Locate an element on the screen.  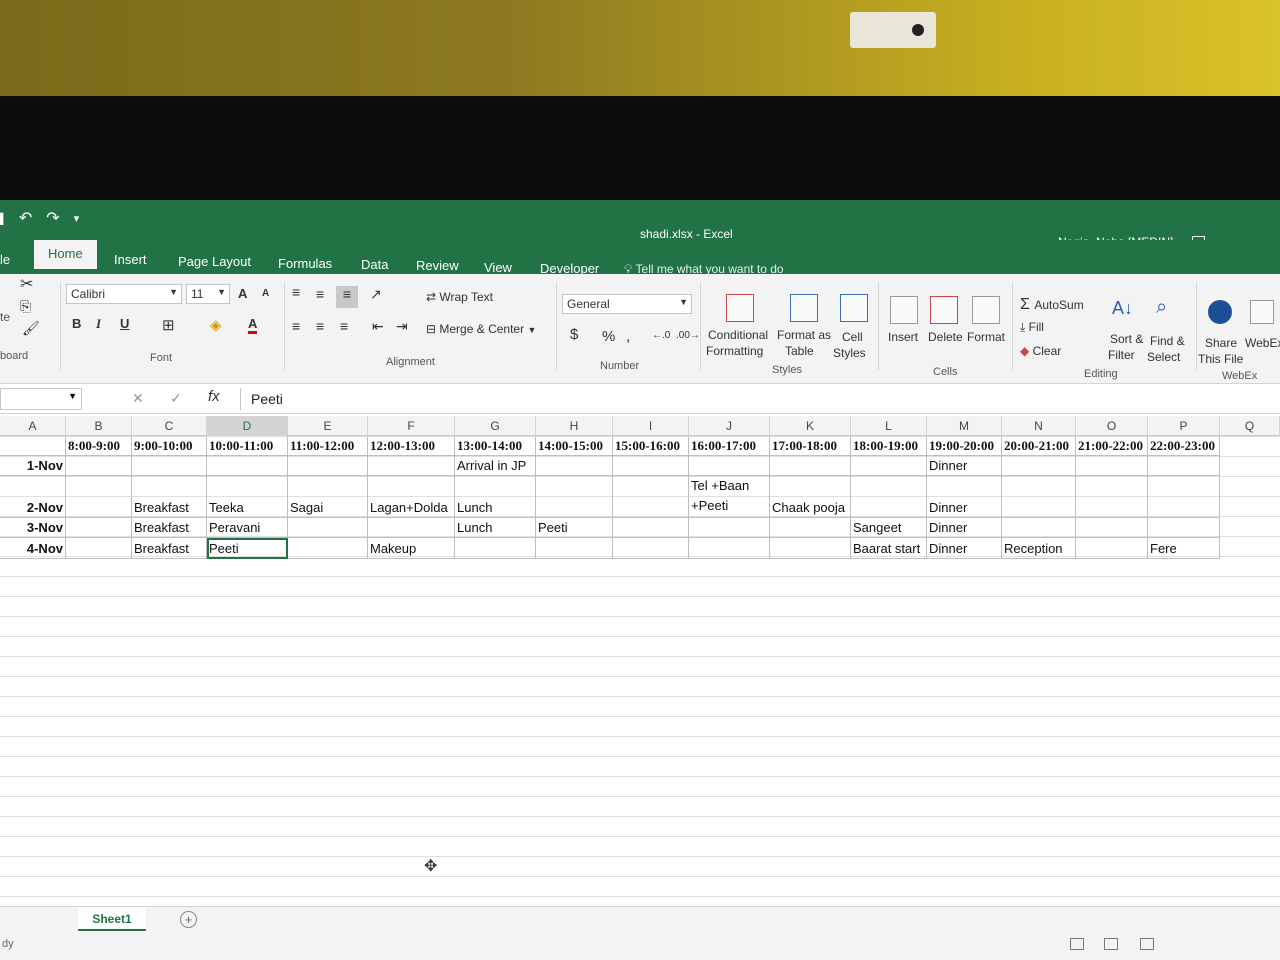
find-select-label-2: Select is located at coordinates (1163, 357).